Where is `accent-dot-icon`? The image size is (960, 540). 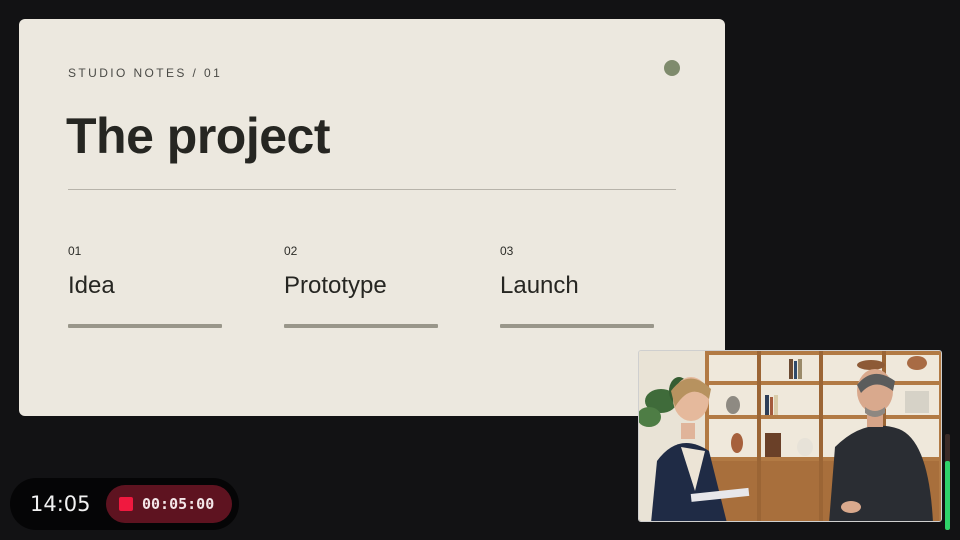 accent-dot-icon is located at coordinates (672, 68).